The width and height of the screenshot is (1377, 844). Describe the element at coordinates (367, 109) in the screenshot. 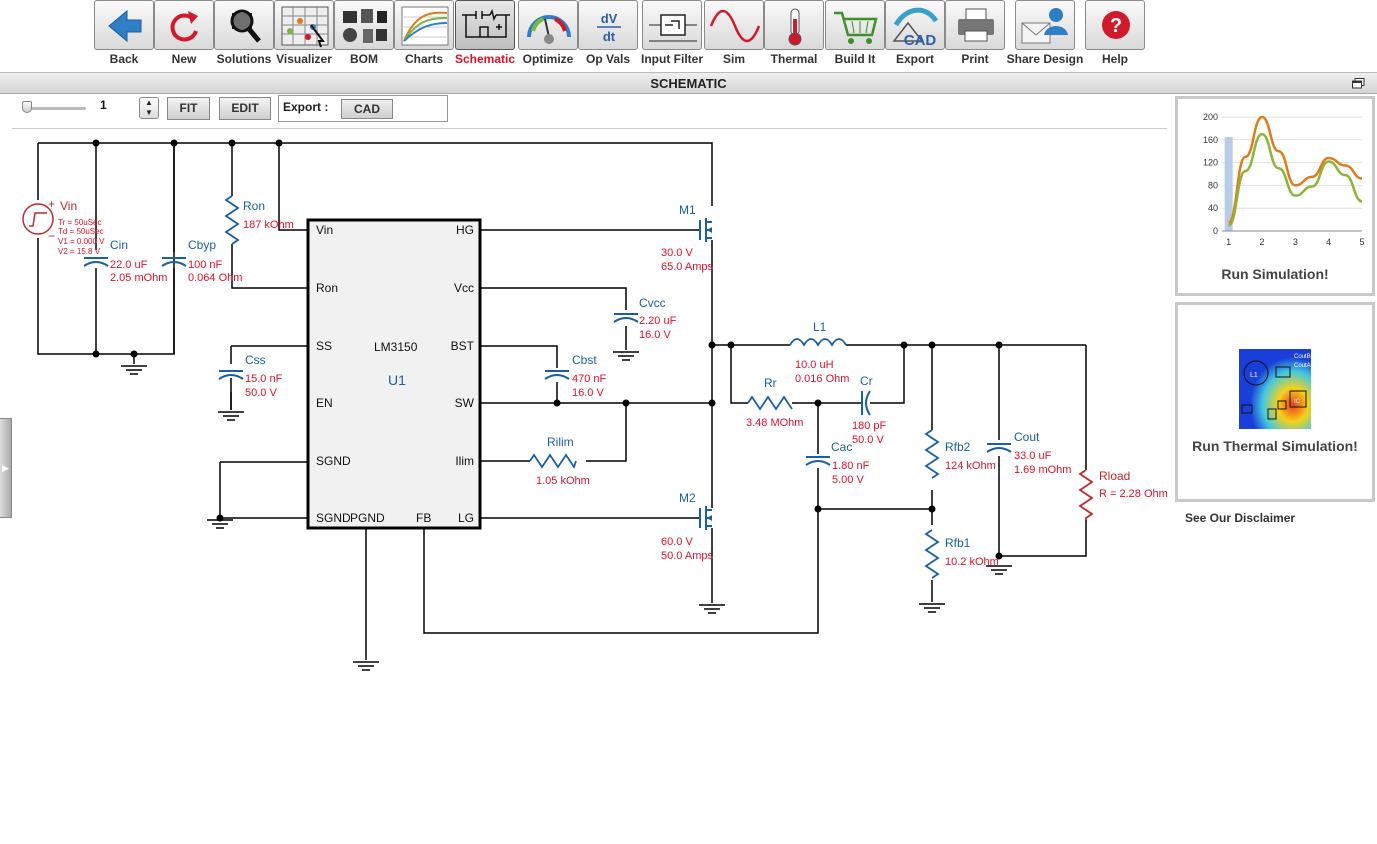

I see `export-cad-button: CAD` at that location.